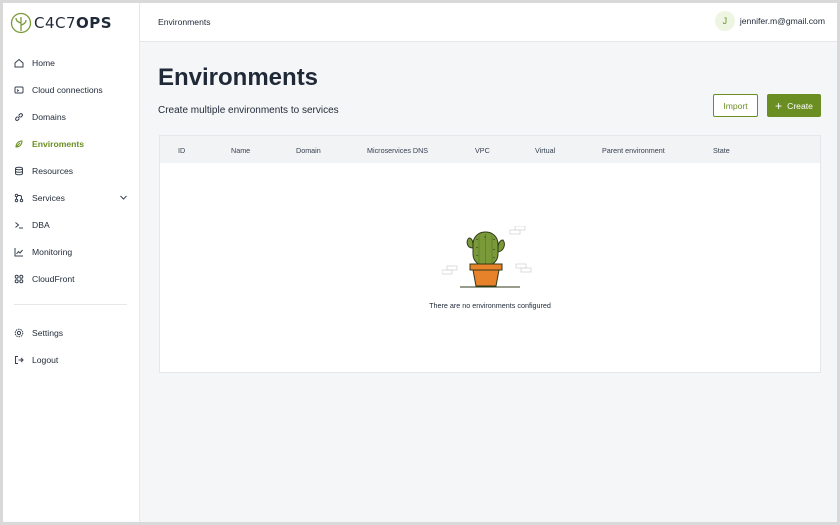  I want to click on empty-state: There are no environments configured, so click(490, 271).